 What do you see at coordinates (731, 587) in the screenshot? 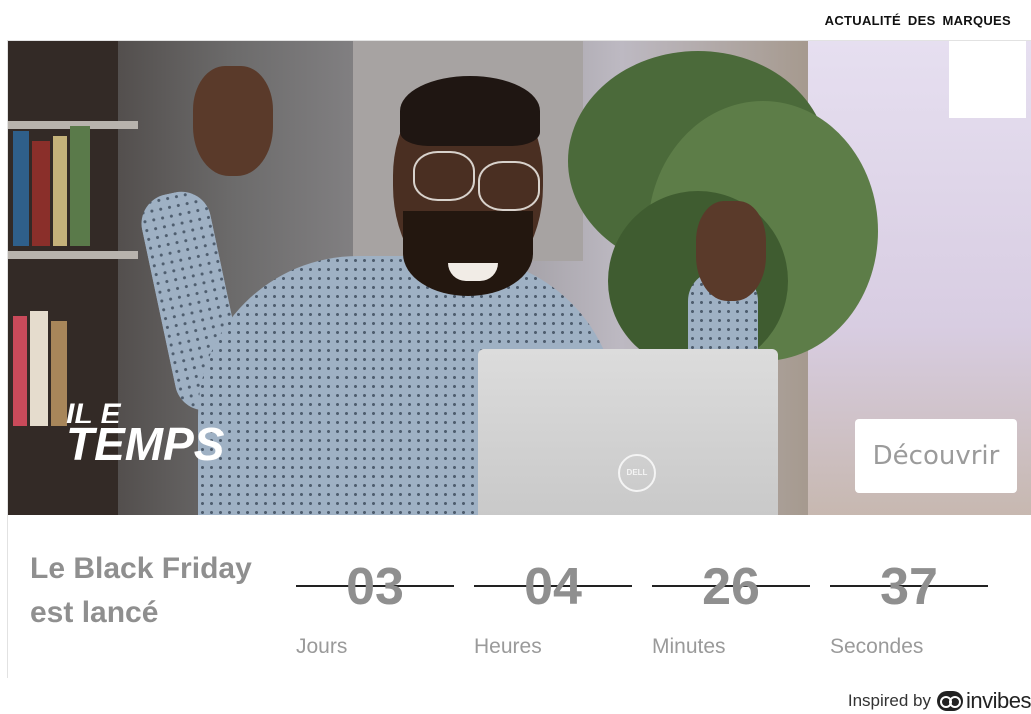
I see `countdown-value: 26` at bounding box center [731, 587].